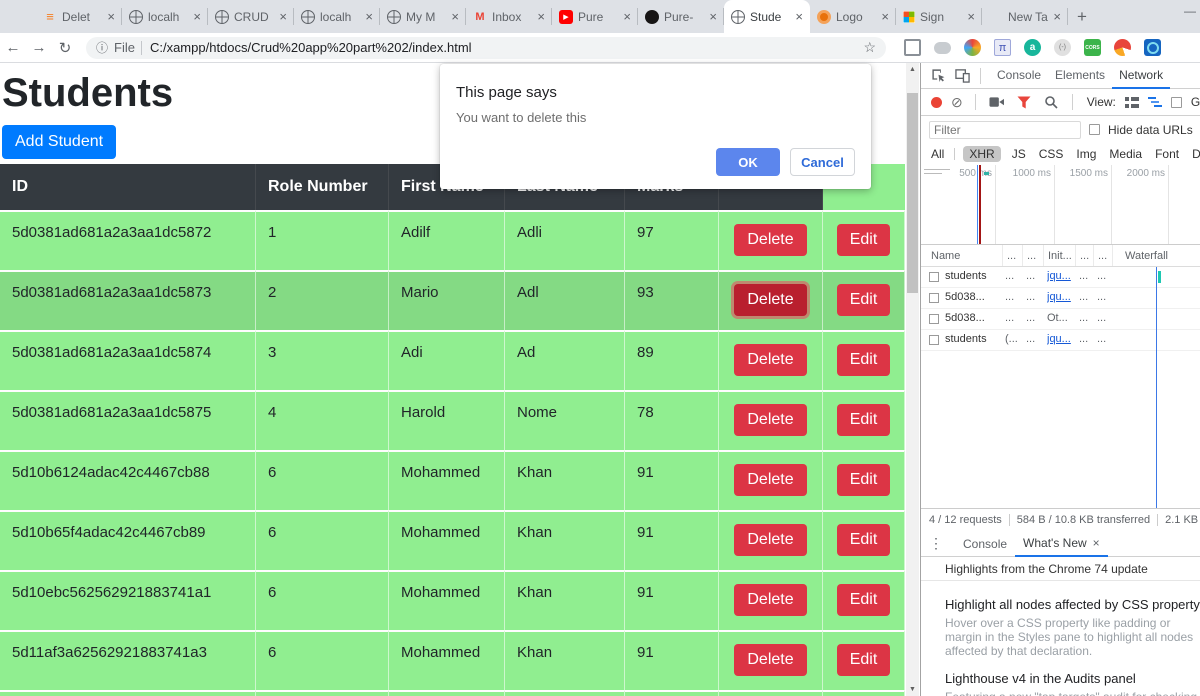 The width and height of the screenshot is (1200, 696). What do you see at coordinates (1086, 154) in the screenshot?
I see `type-filter-img: Img` at bounding box center [1086, 154].